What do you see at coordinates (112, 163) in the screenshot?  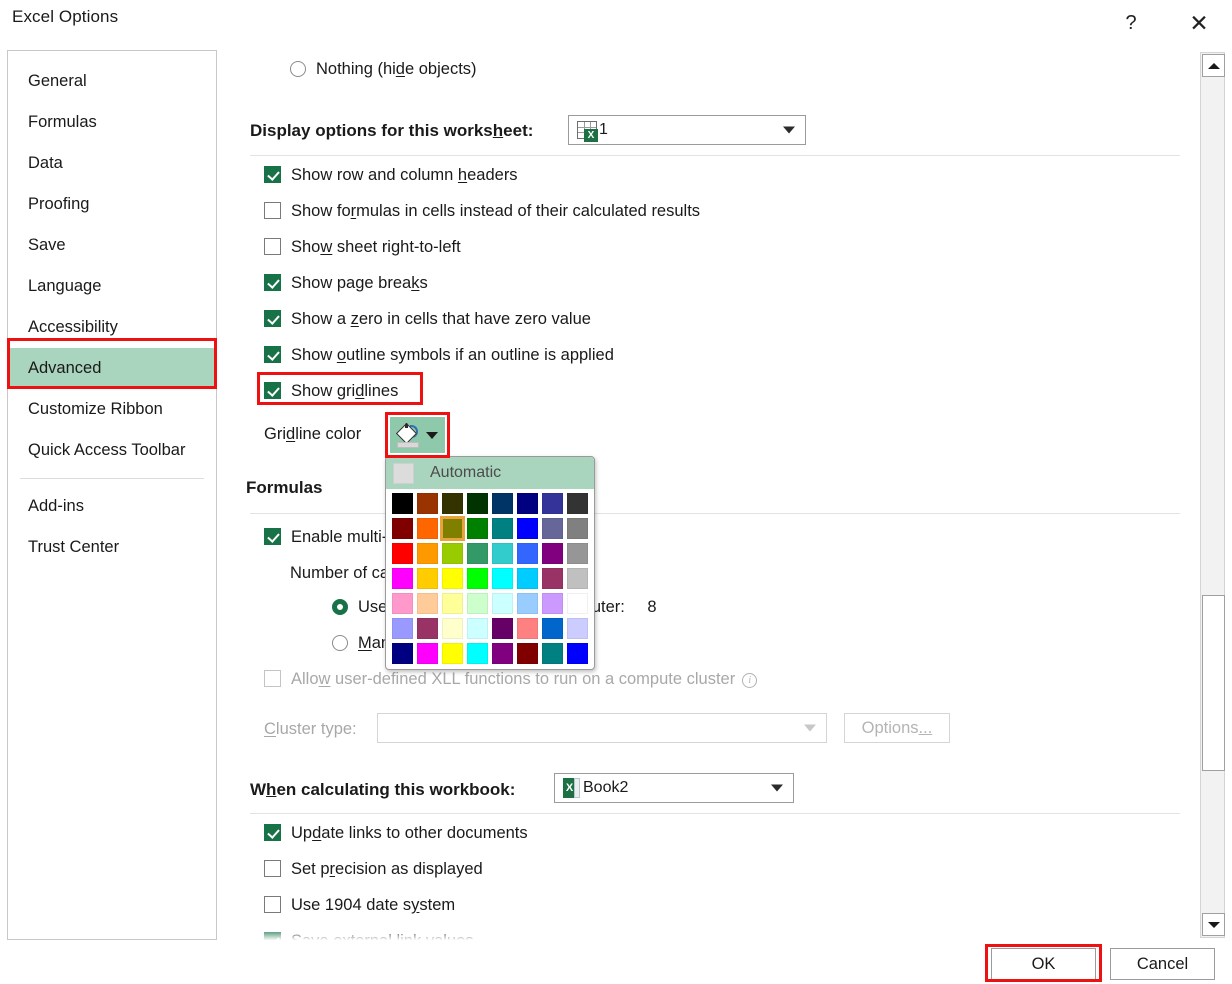 I see `sidebar-item-data: Data` at bounding box center [112, 163].